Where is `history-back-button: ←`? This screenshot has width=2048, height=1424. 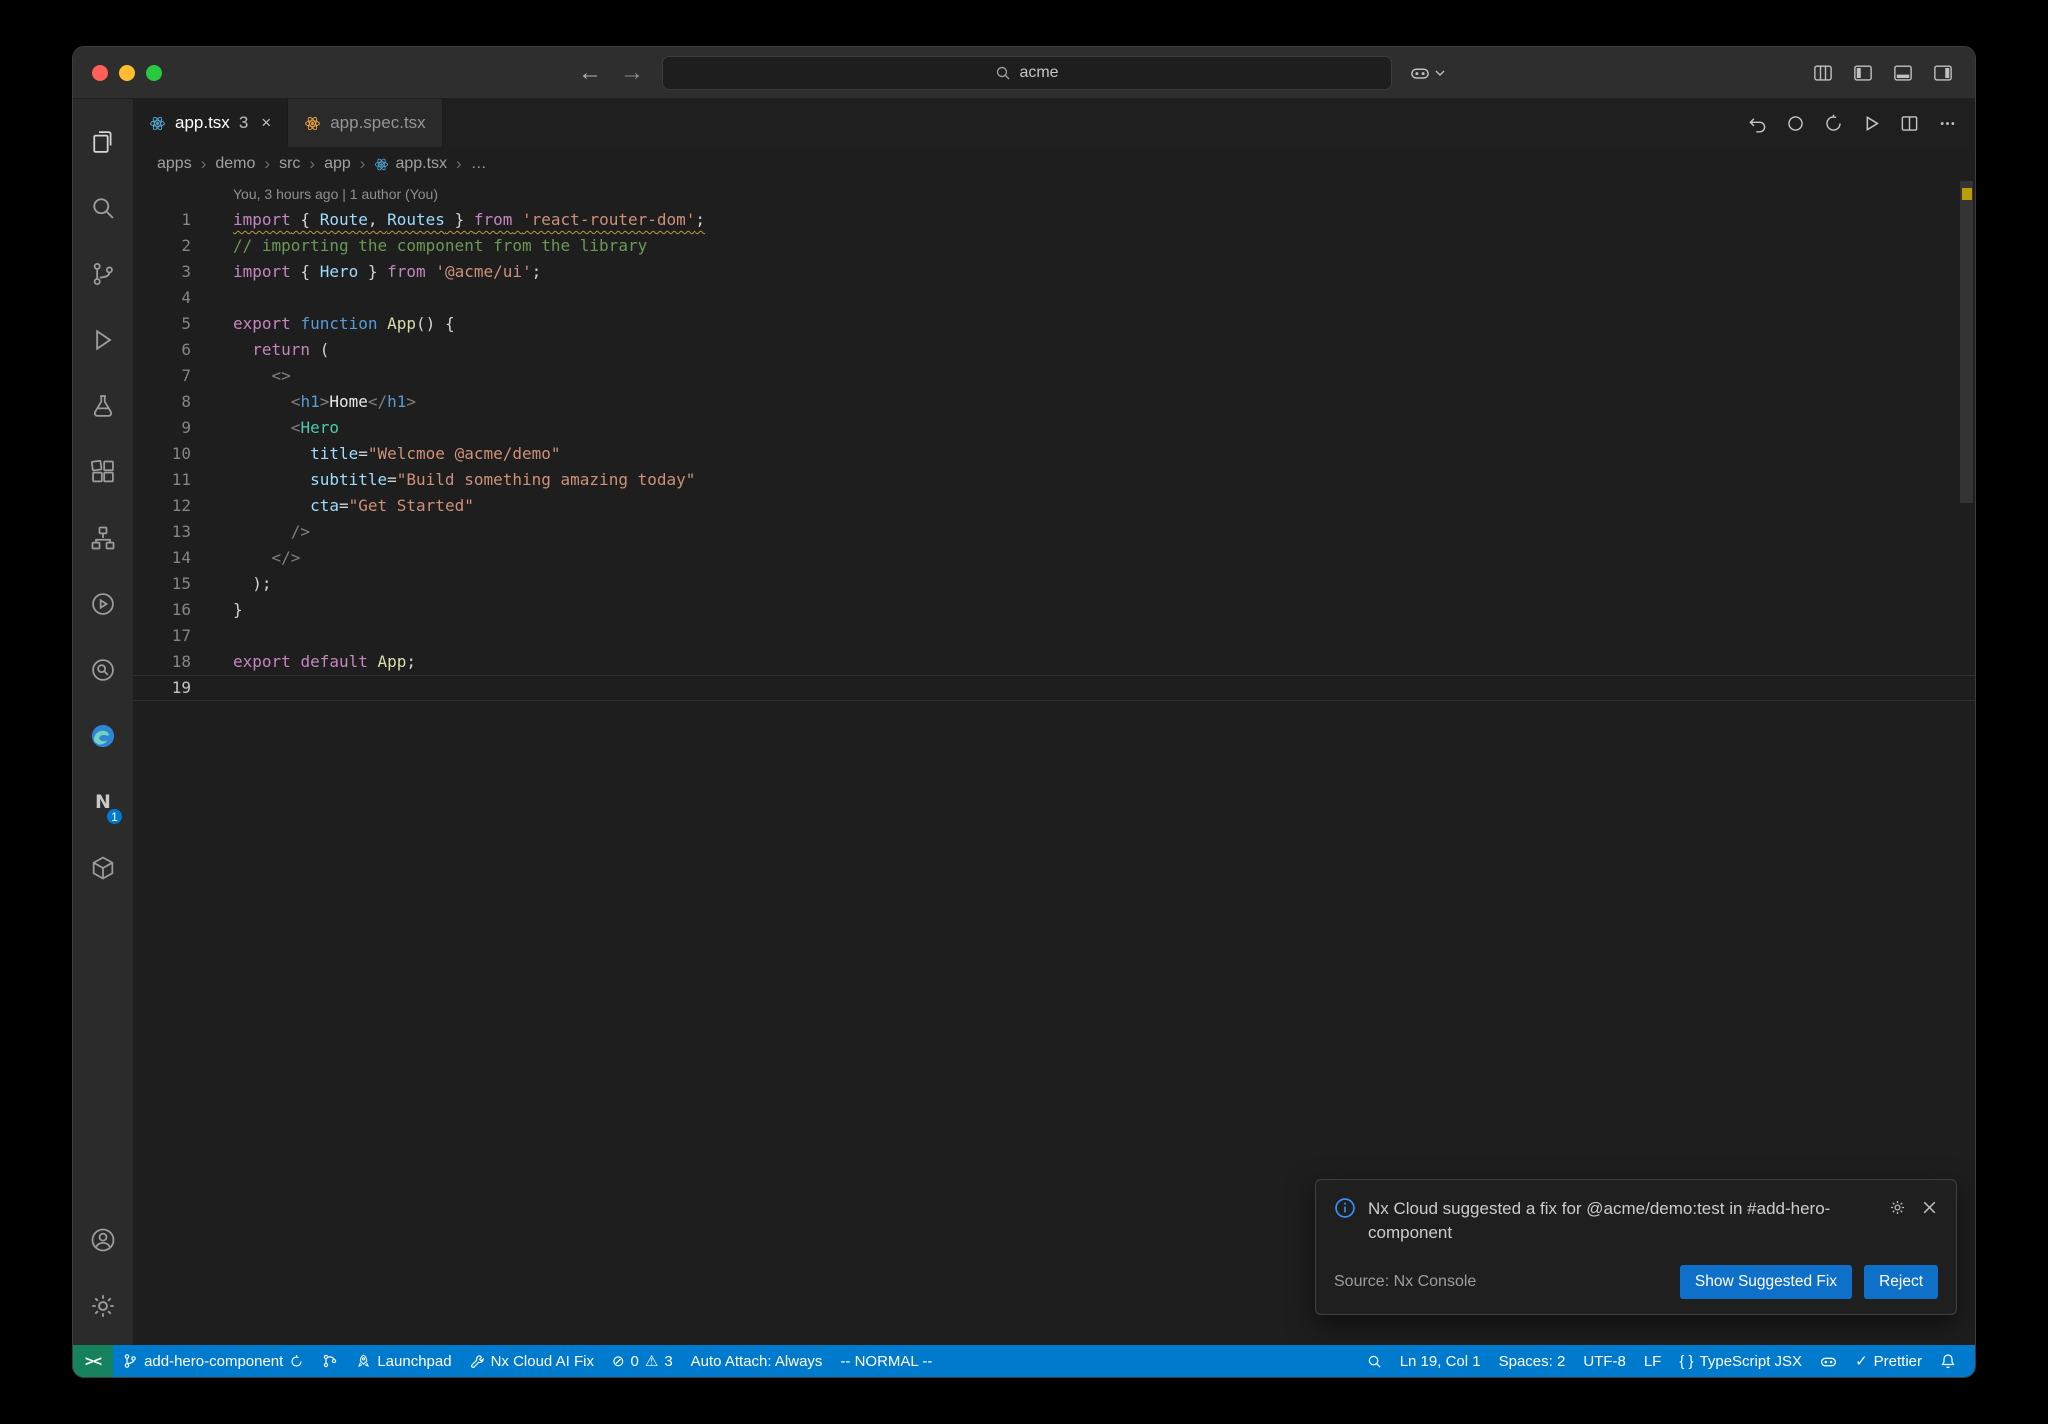 history-back-button: ← is located at coordinates (590, 72).